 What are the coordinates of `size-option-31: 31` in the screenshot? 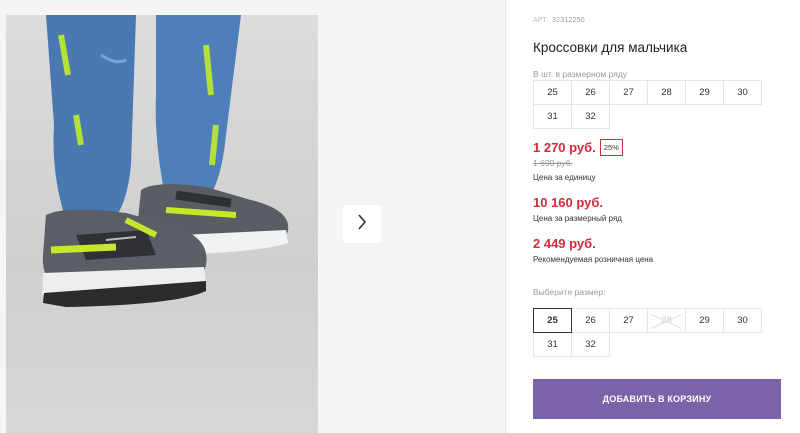 It's located at (552, 344).